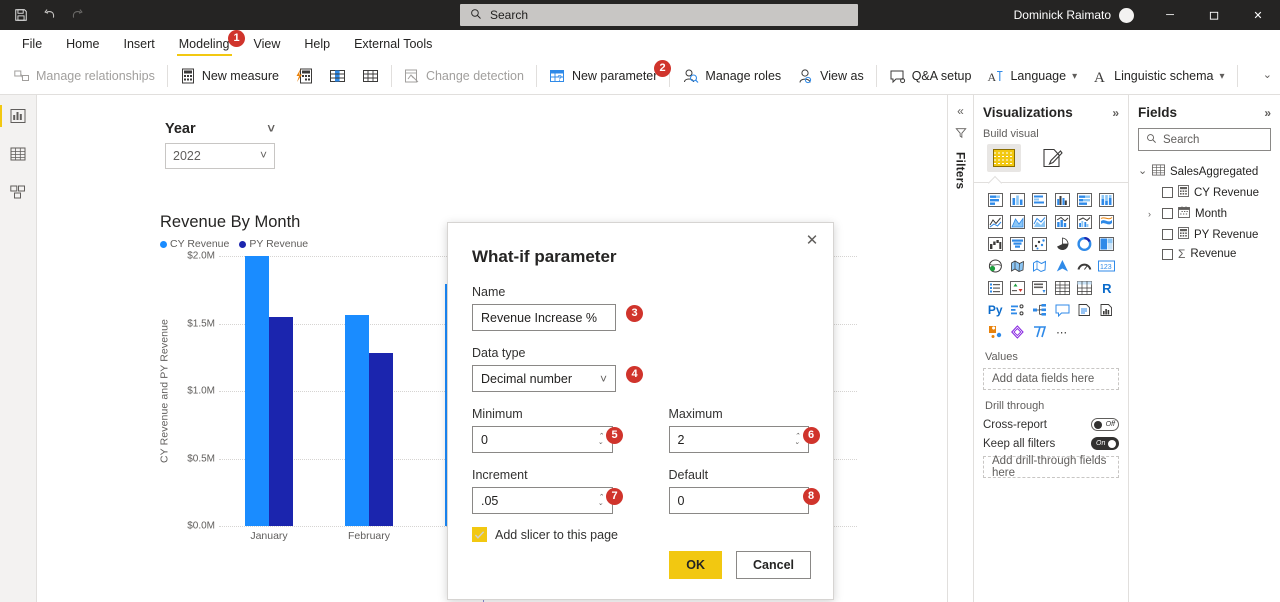 This screenshot has width=1280, height=602. Describe the element at coordinates (1142, 171) in the screenshot. I see `chevron-down-icon: ⌄` at that location.